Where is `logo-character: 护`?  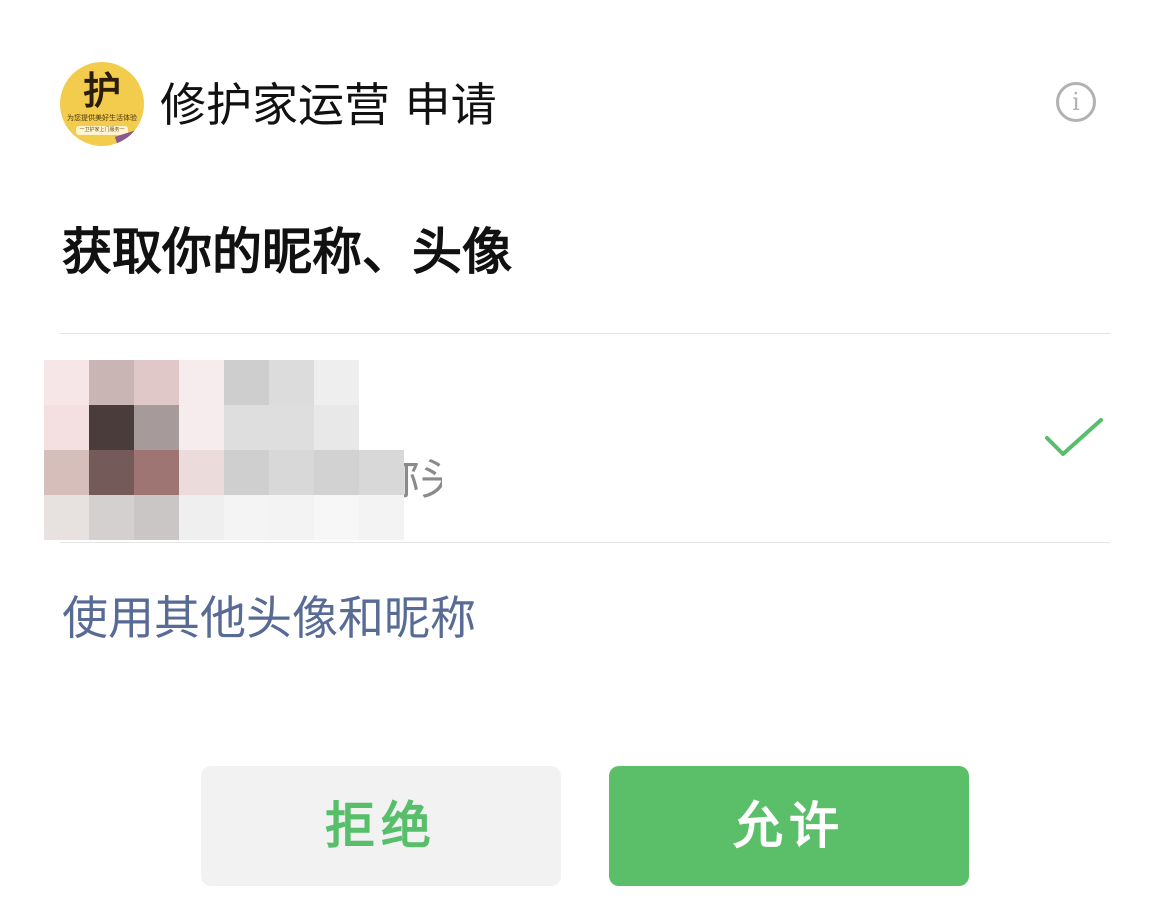 logo-character: 护 is located at coordinates (101, 90).